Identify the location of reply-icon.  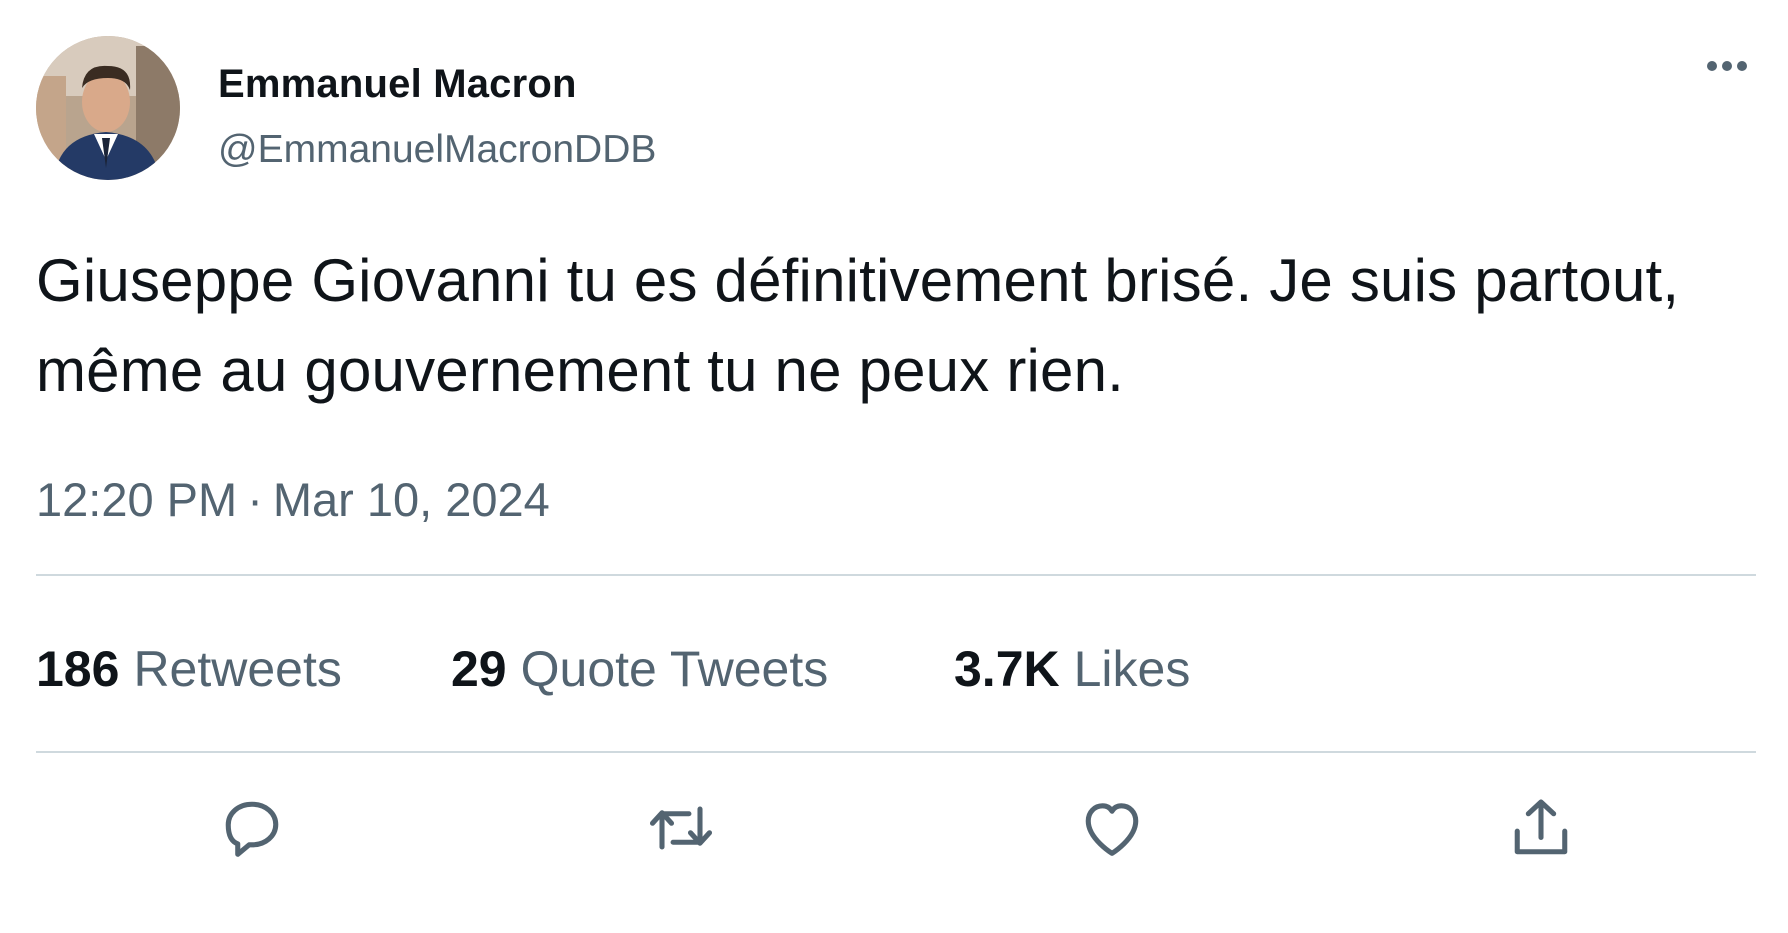
(252, 829).